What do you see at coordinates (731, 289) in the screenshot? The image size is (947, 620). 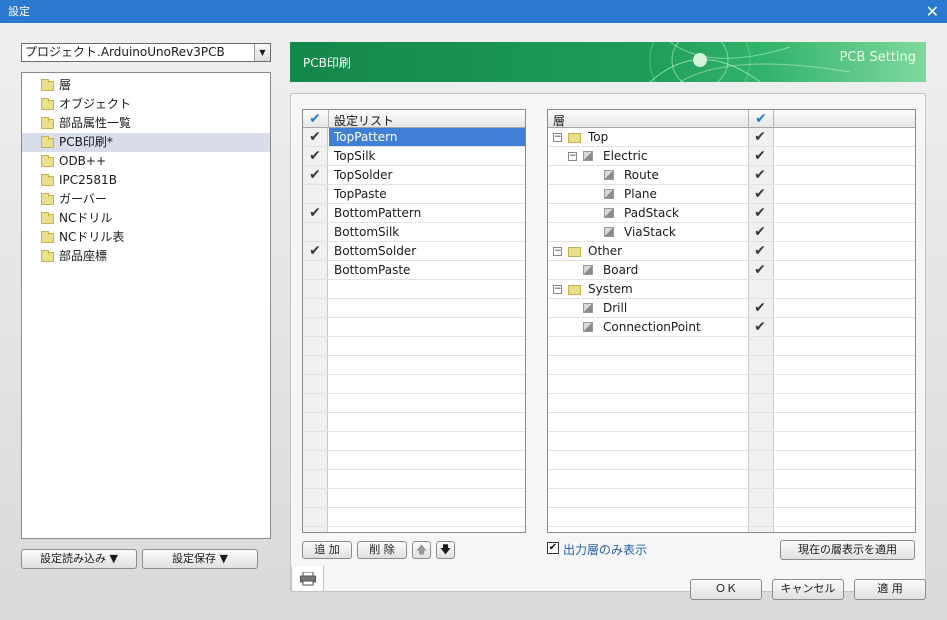 I see `layer-tree-row: − System` at bounding box center [731, 289].